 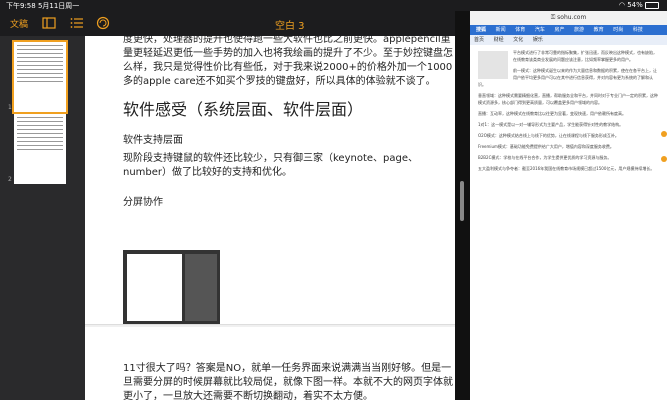 What do you see at coordinates (664, 134) in the screenshot?
I see `floating-share-icon` at bounding box center [664, 134].